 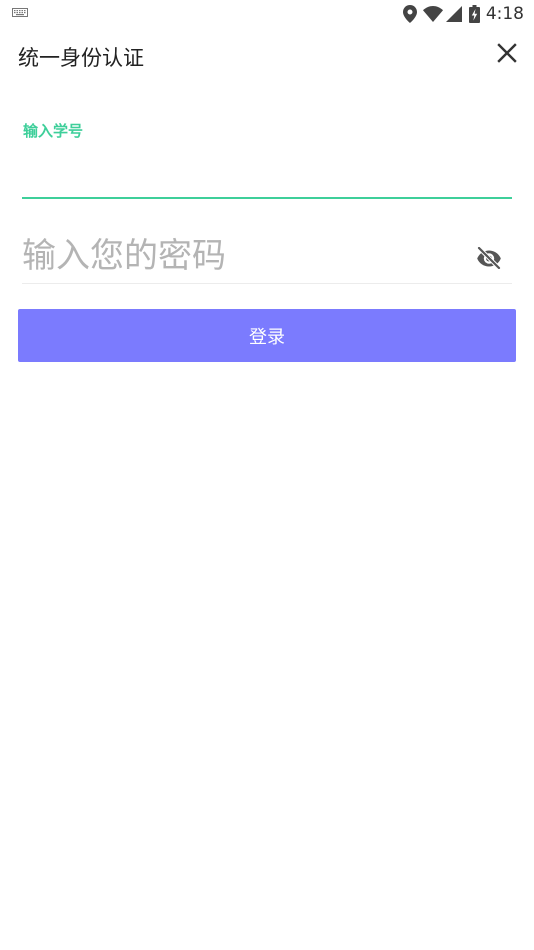 I want to click on student-id-label: 输入学号, so click(x=53, y=131).